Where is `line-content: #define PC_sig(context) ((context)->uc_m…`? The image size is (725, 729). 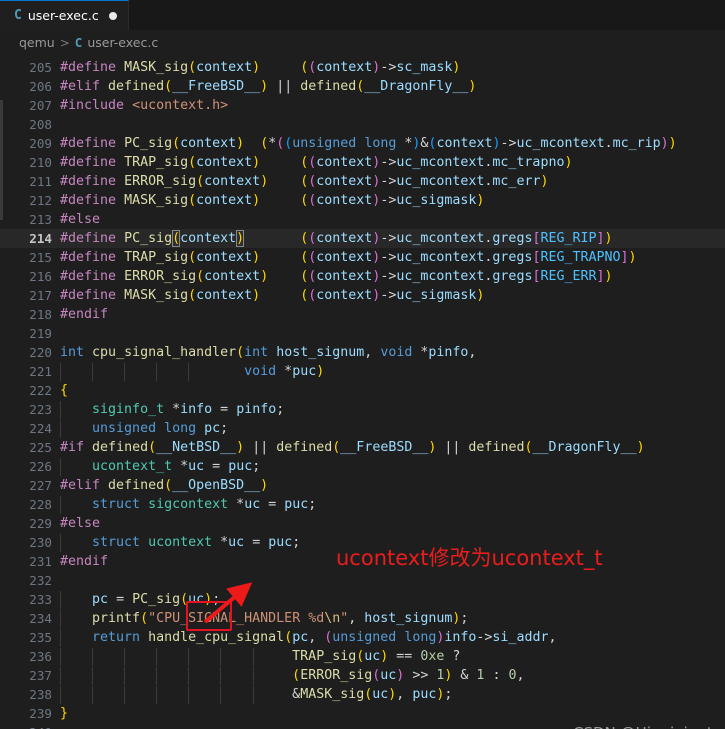 line-content: #define PC_sig(context) ((context)->uc_m… is located at coordinates (336, 238).